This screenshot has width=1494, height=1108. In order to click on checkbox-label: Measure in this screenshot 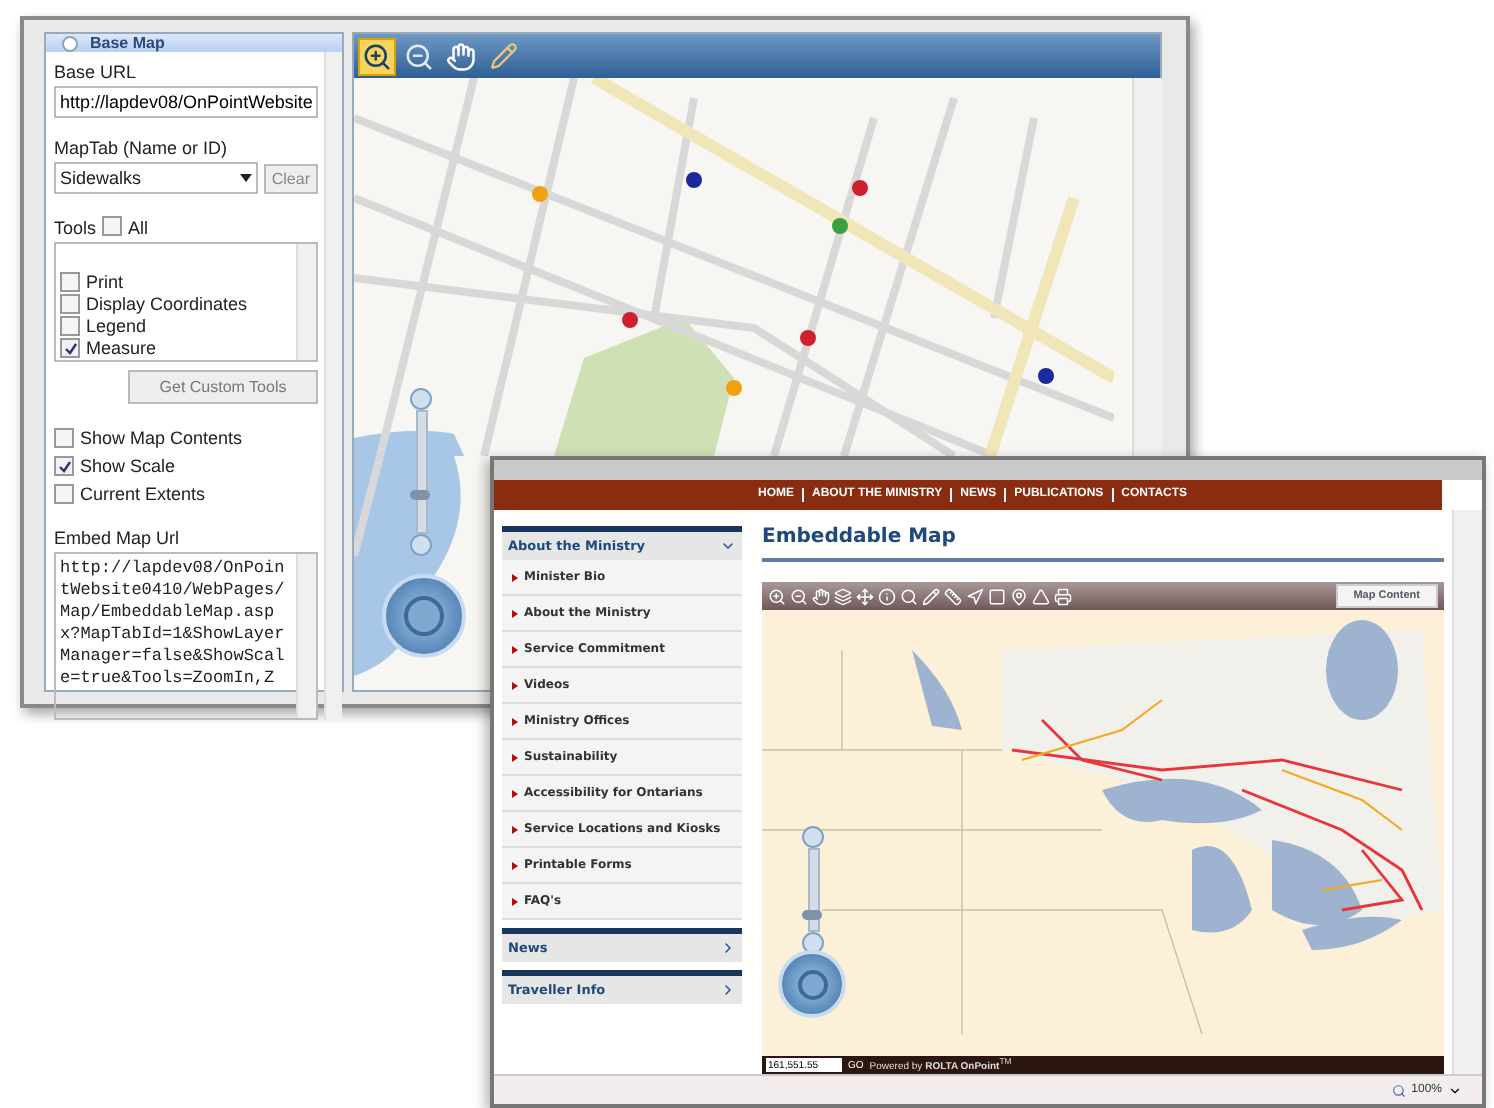, I will do `click(121, 348)`.